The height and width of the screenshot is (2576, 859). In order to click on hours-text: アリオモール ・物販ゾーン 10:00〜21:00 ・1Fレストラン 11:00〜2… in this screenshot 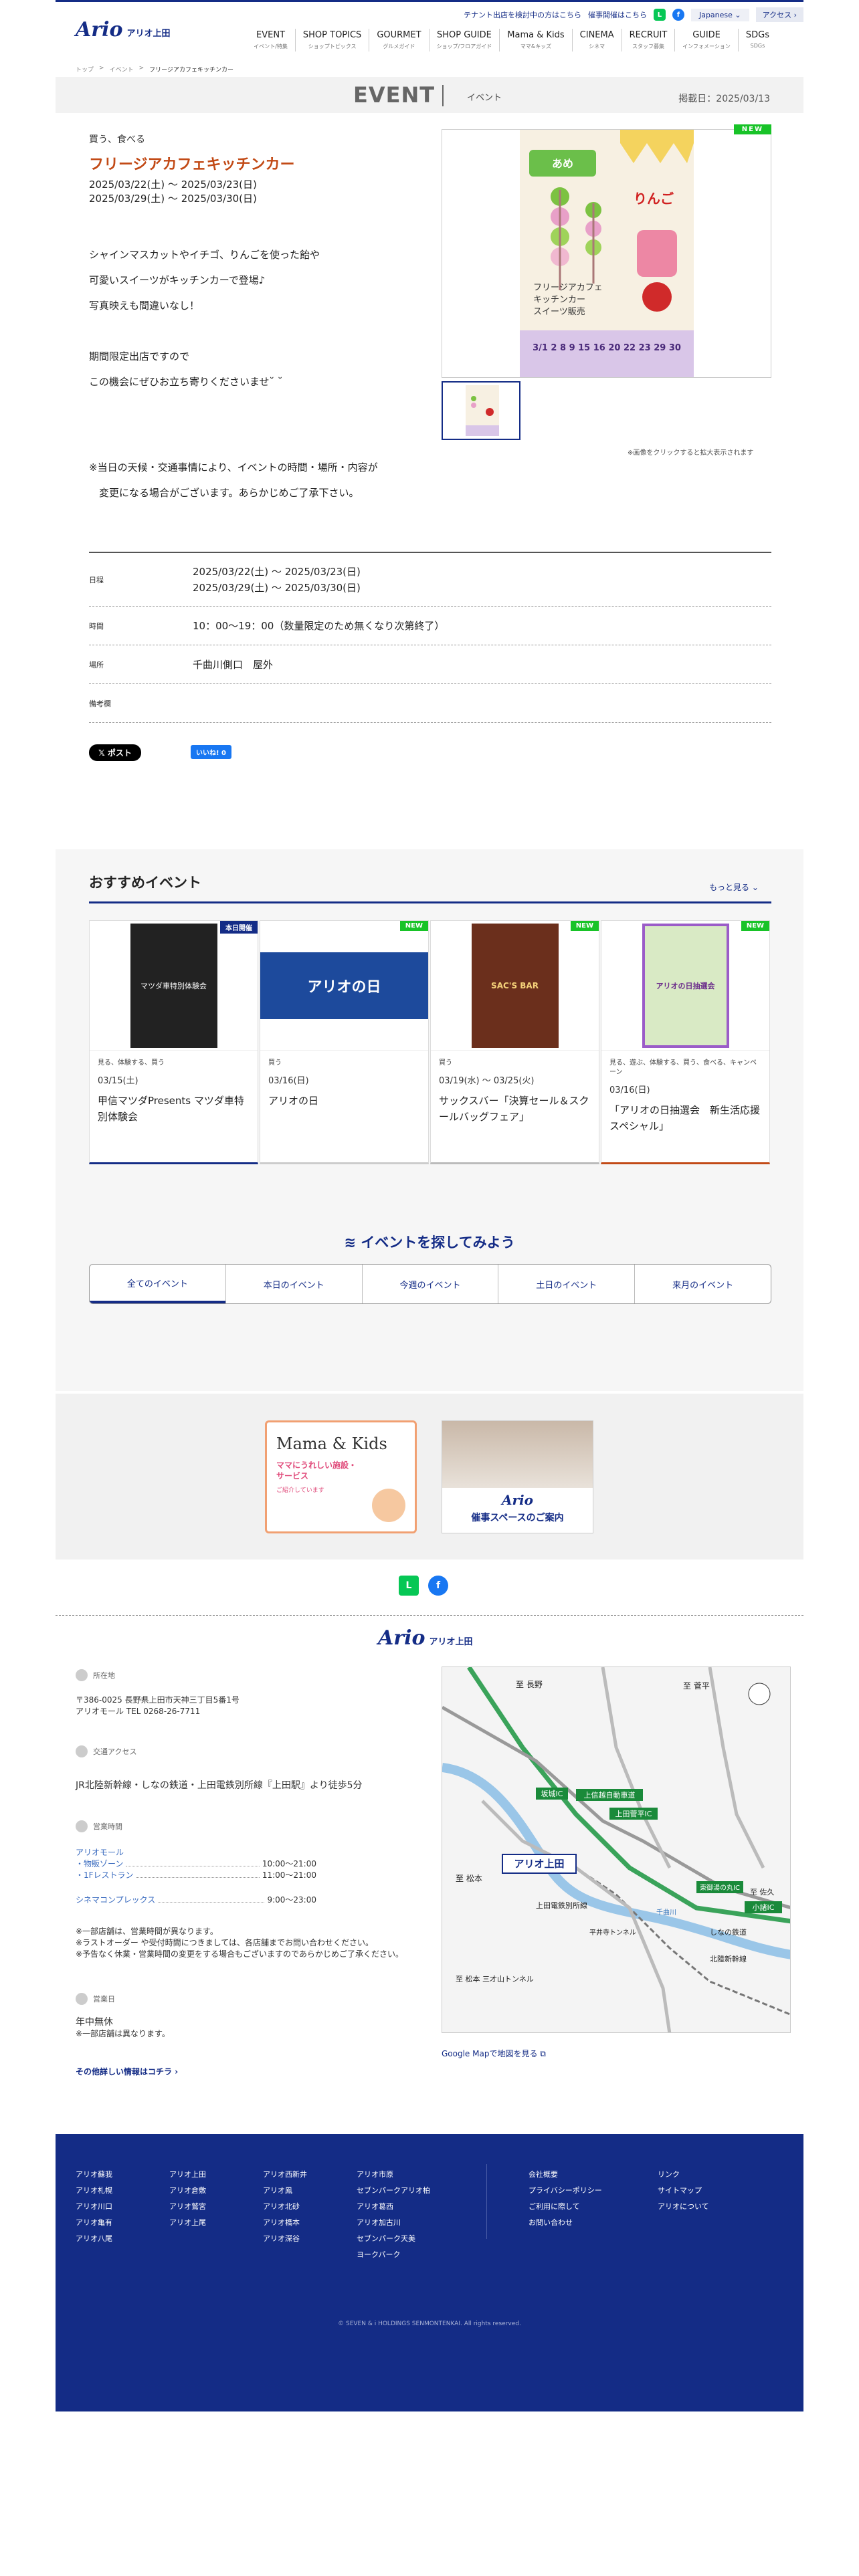, I will do `click(196, 1876)`.